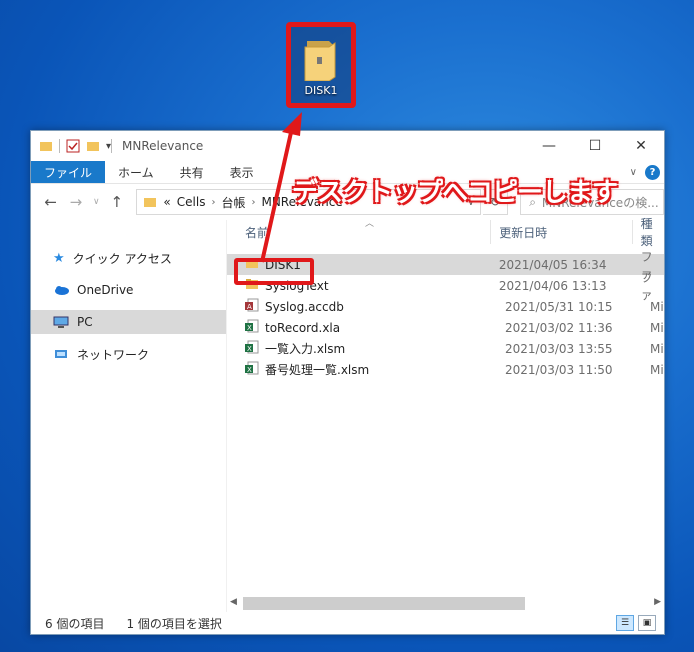 This screenshot has width=694, height=652. Describe the element at coordinates (75, 202) in the screenshot. I see `forward-button: →` at that location.